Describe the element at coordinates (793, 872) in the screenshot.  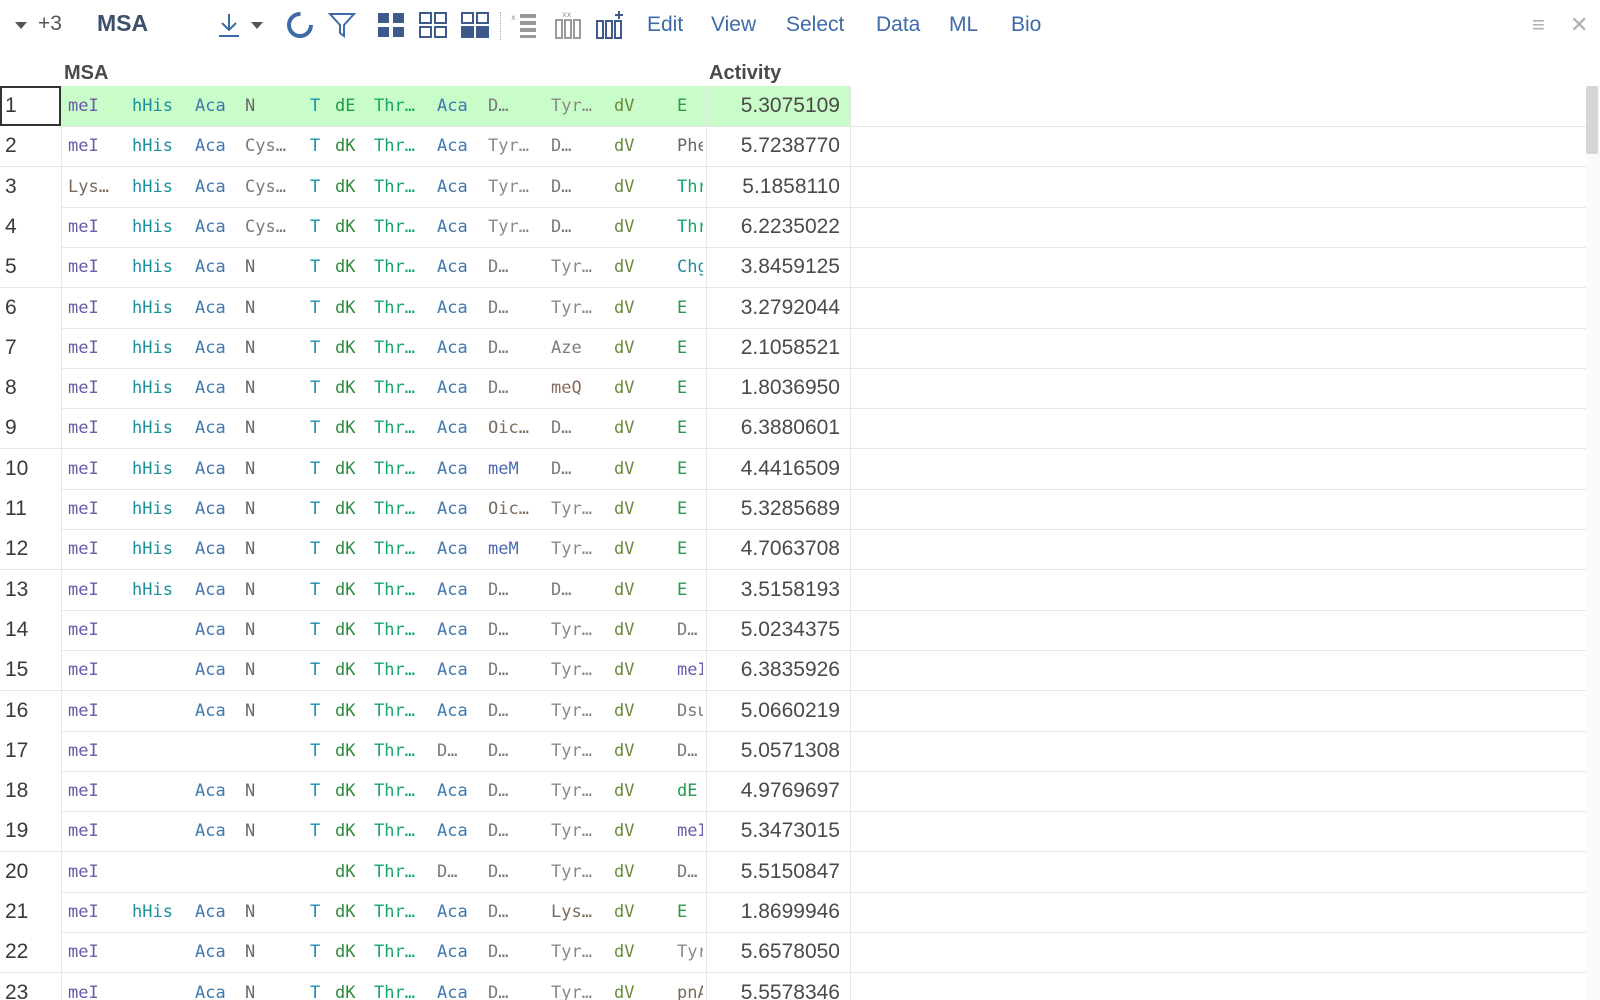
I see `table-row: 20 meI dK Thr… D… D… Tyr… dV D… 5.5150847` at that location.